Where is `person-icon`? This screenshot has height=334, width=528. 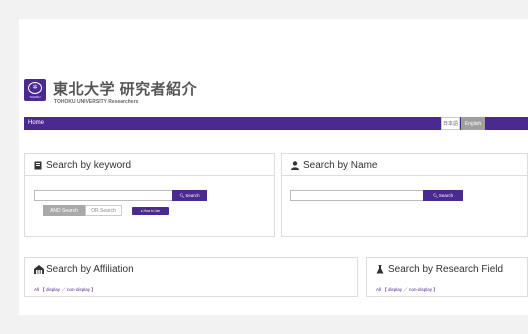
person-icon is located at coordinates (295, 165).